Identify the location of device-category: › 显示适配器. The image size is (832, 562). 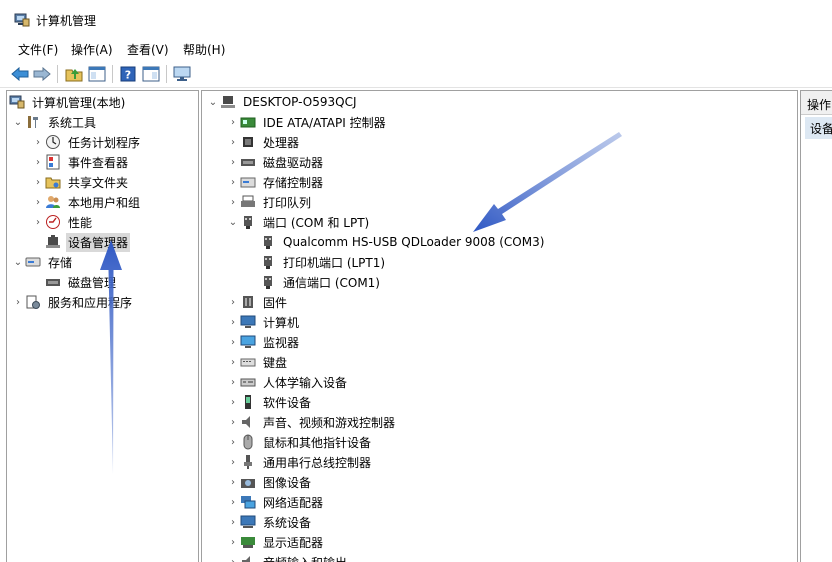
(275, 542).